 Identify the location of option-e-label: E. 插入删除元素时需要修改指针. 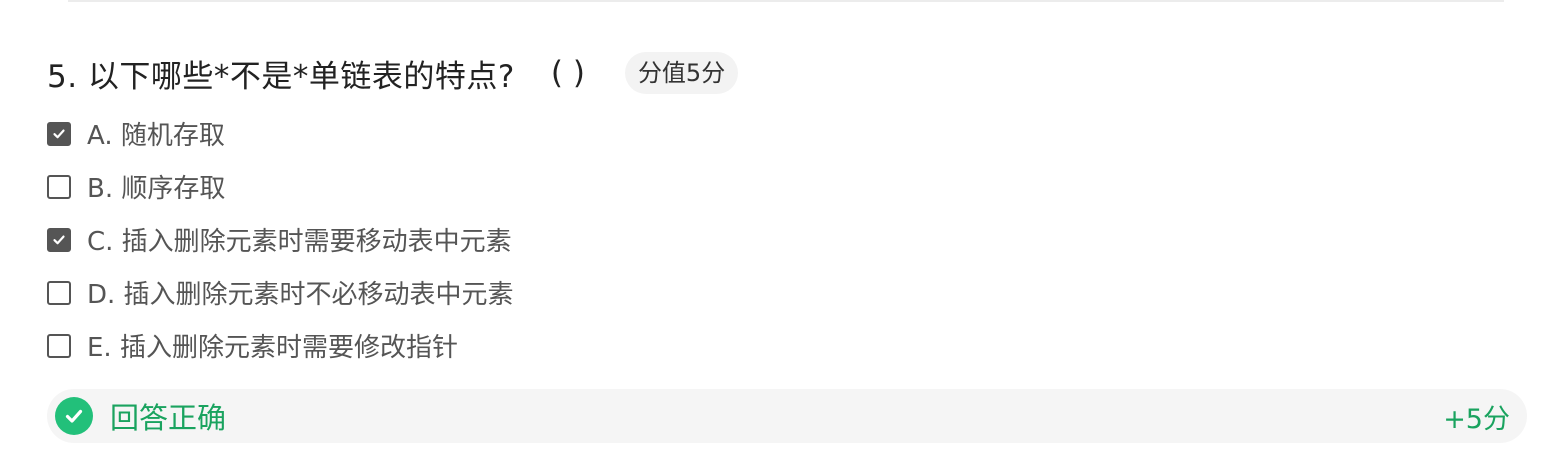
(272, 348).